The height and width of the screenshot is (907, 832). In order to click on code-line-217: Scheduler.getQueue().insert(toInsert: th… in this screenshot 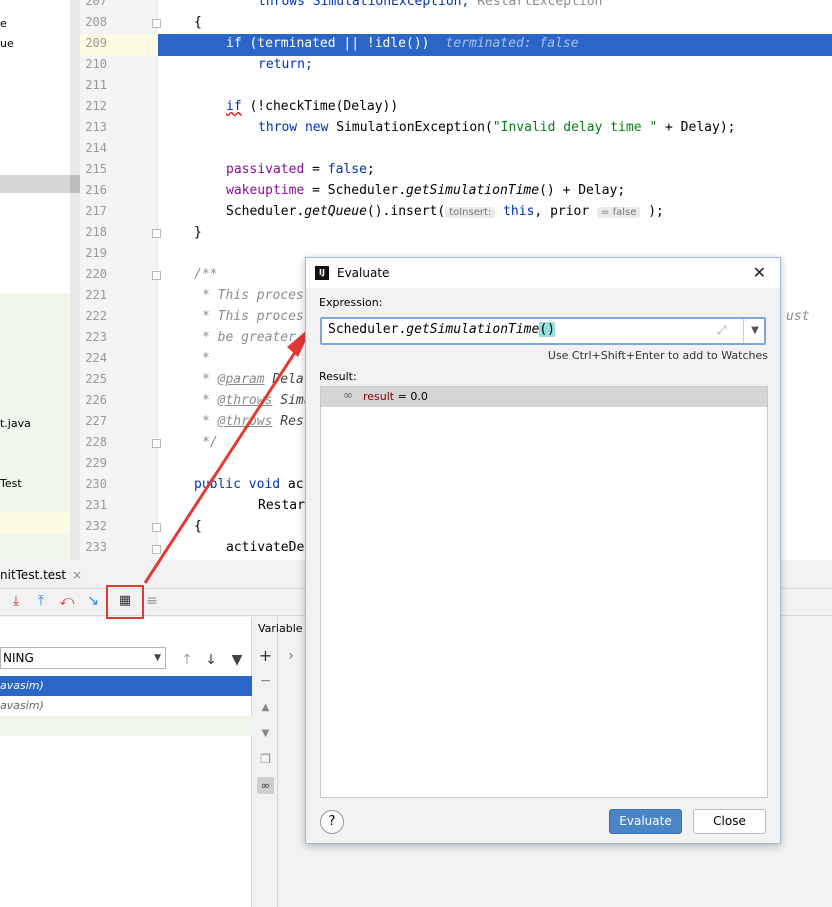, I will do `click(445, 211)`.